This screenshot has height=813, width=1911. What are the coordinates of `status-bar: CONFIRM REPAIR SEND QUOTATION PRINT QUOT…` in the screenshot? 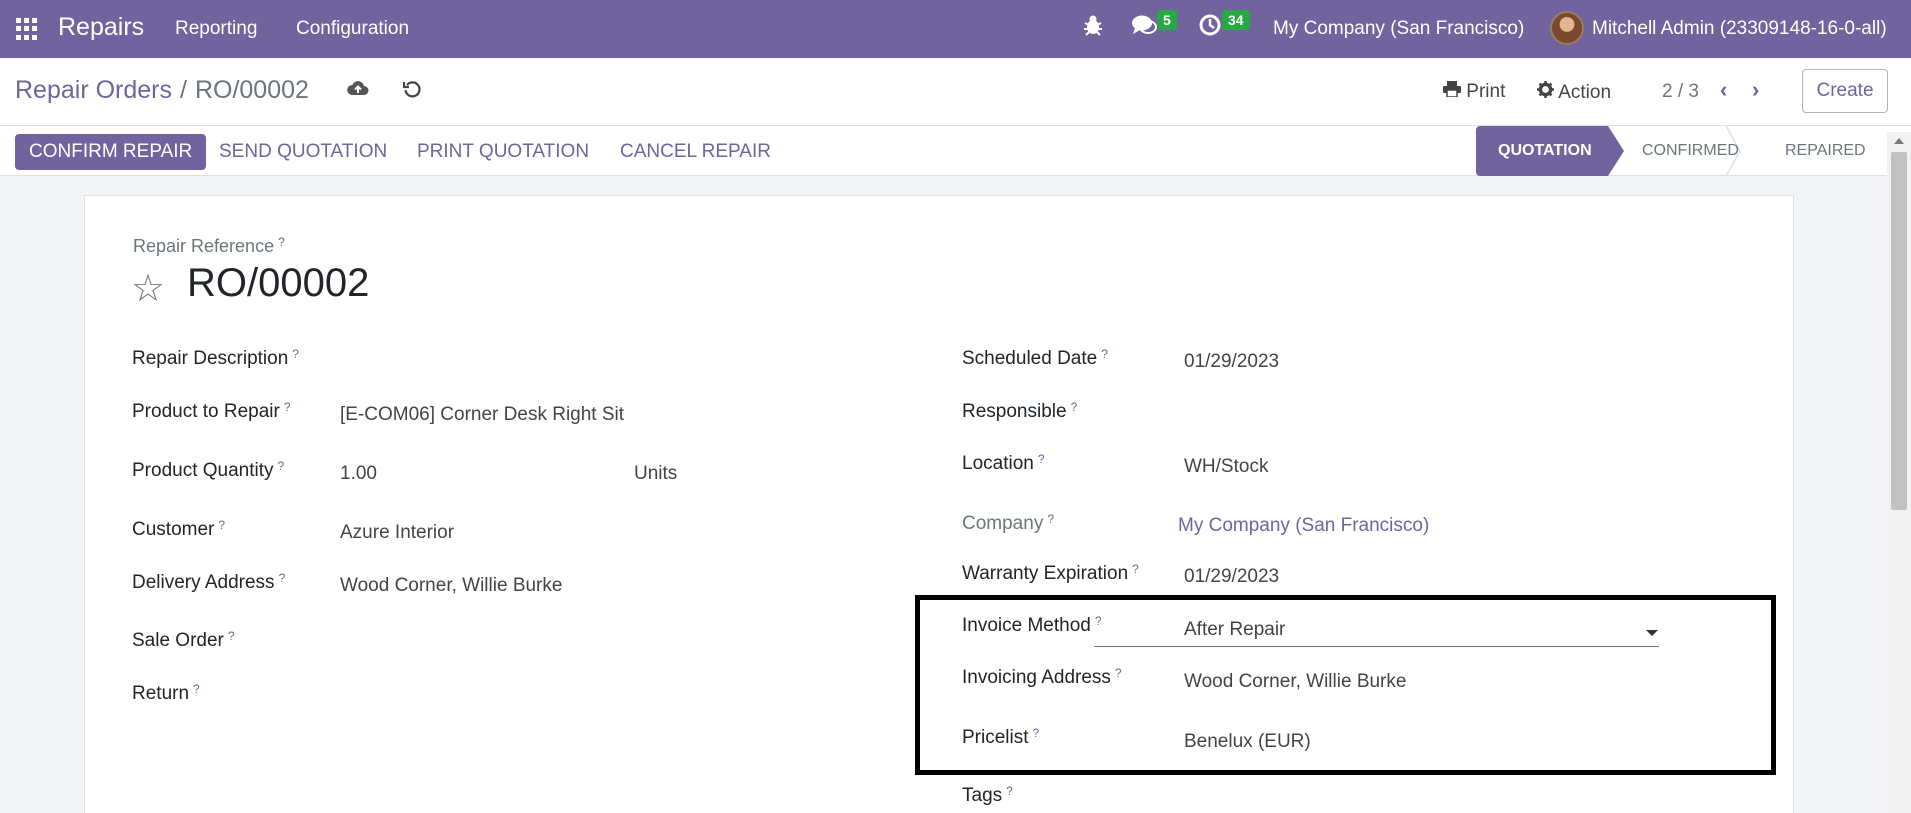 It's located at (955, 151).